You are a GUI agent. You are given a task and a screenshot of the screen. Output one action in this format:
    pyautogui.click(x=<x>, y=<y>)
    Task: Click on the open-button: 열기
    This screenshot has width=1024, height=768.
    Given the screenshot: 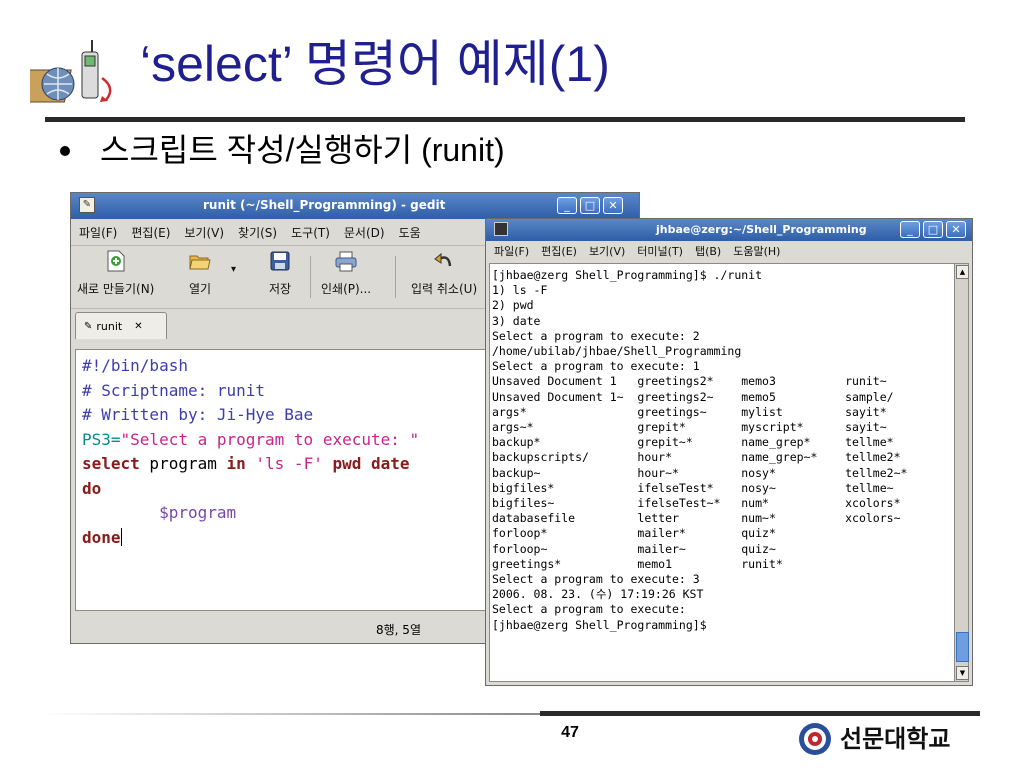 What is the action you would take?
    pyautogui.click(x=200, y=273)
    